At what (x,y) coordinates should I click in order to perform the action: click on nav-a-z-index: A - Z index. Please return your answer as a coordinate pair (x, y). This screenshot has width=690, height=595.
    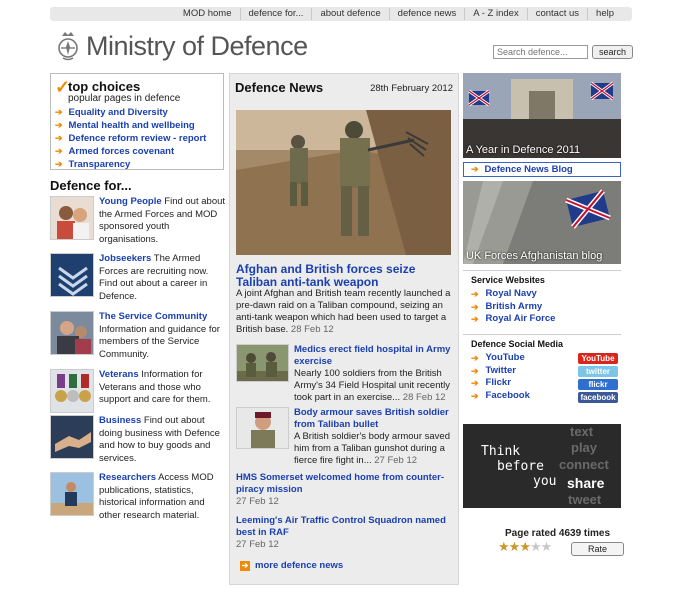
    Looking at the image, I should click on (495, 14).